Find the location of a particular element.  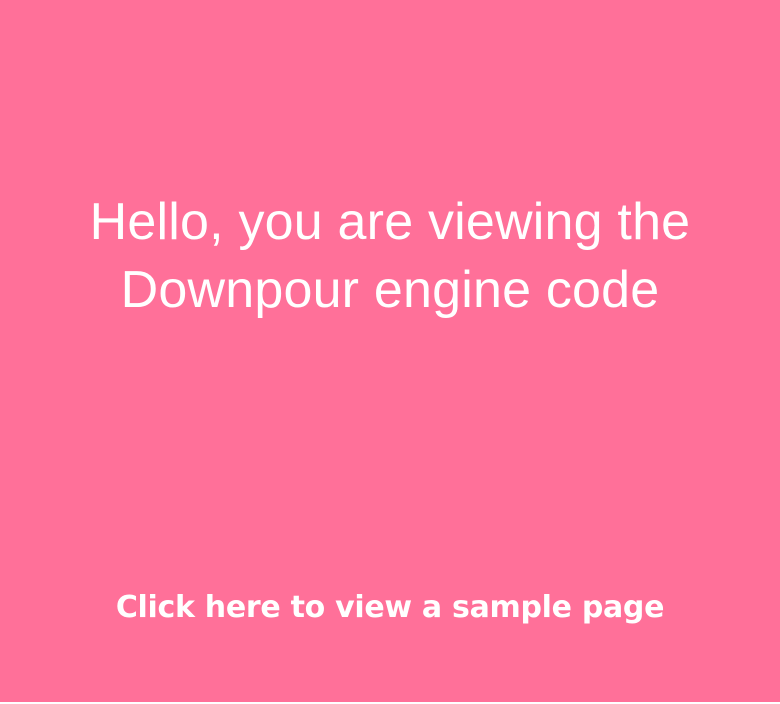

view-sample-page-link: Click here to view a sample page is located at coordinates (390, 608).